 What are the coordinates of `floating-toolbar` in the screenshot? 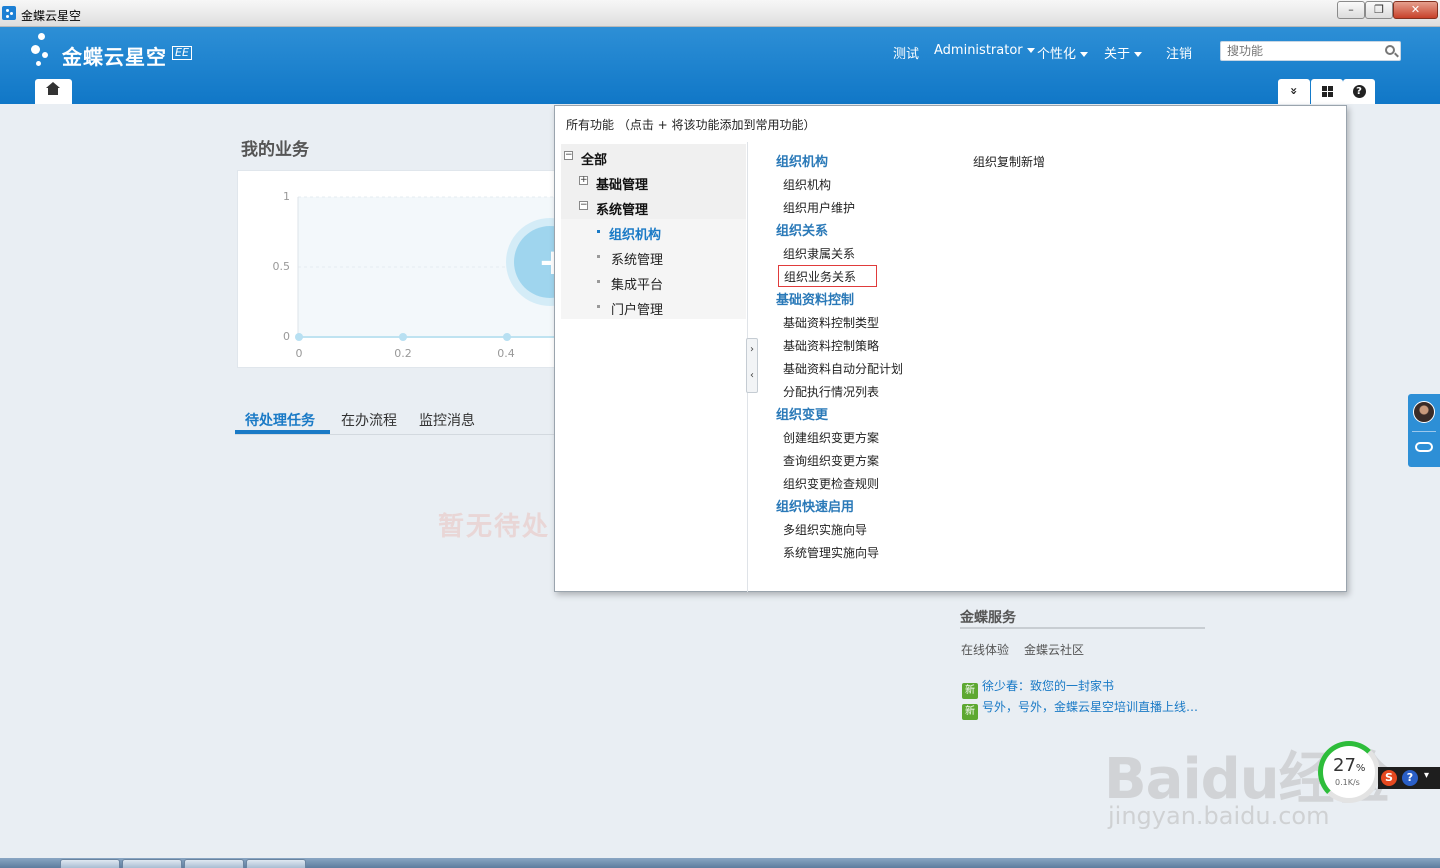 It's located at (1424, 430).